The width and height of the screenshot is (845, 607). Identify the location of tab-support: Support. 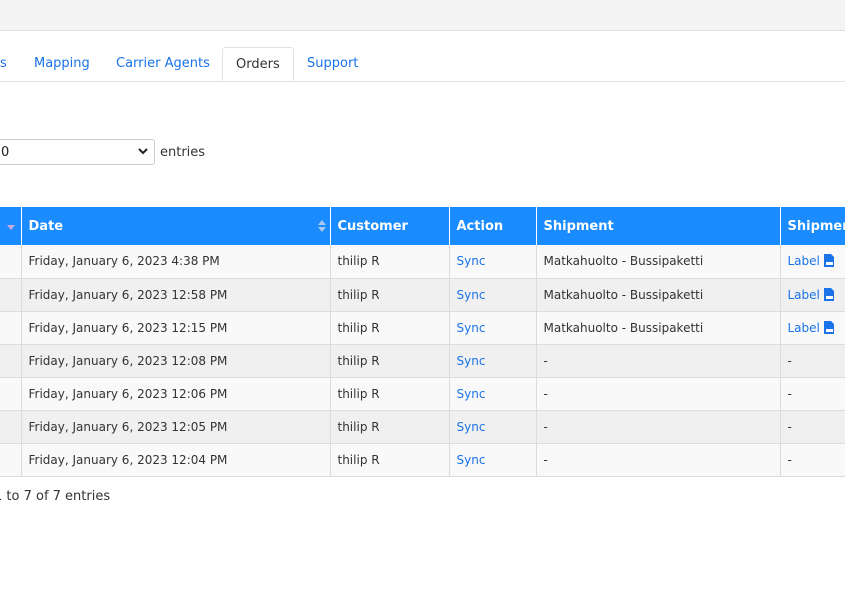
(332, 63).